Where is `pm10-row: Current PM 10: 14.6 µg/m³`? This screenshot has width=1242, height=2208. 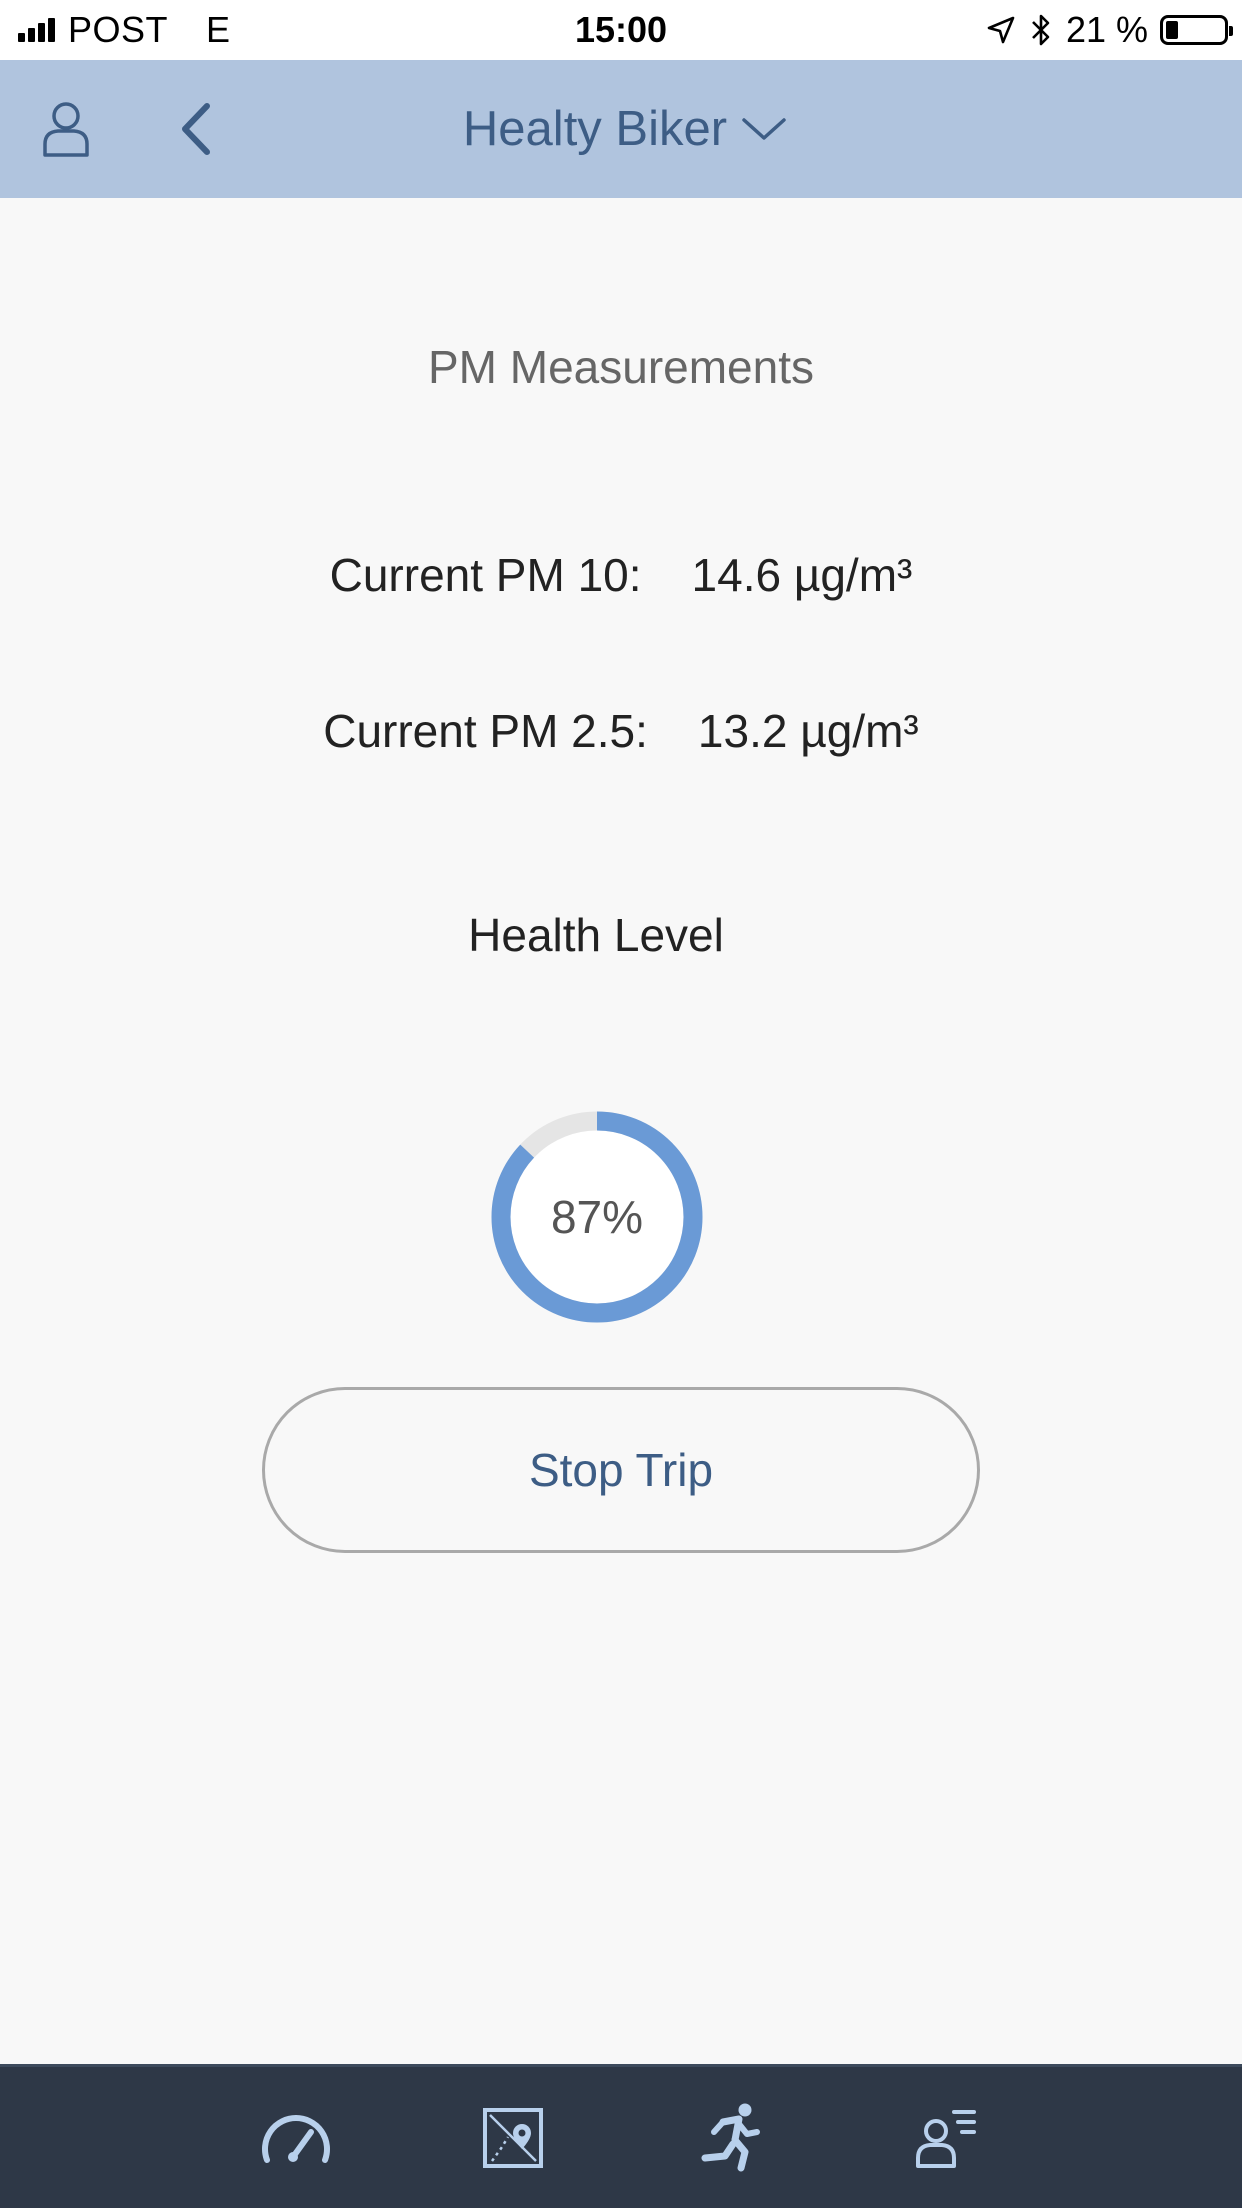 pm10-row: Current PM 10: 14.6 µg/m³ is located at coordinates (621, 575).